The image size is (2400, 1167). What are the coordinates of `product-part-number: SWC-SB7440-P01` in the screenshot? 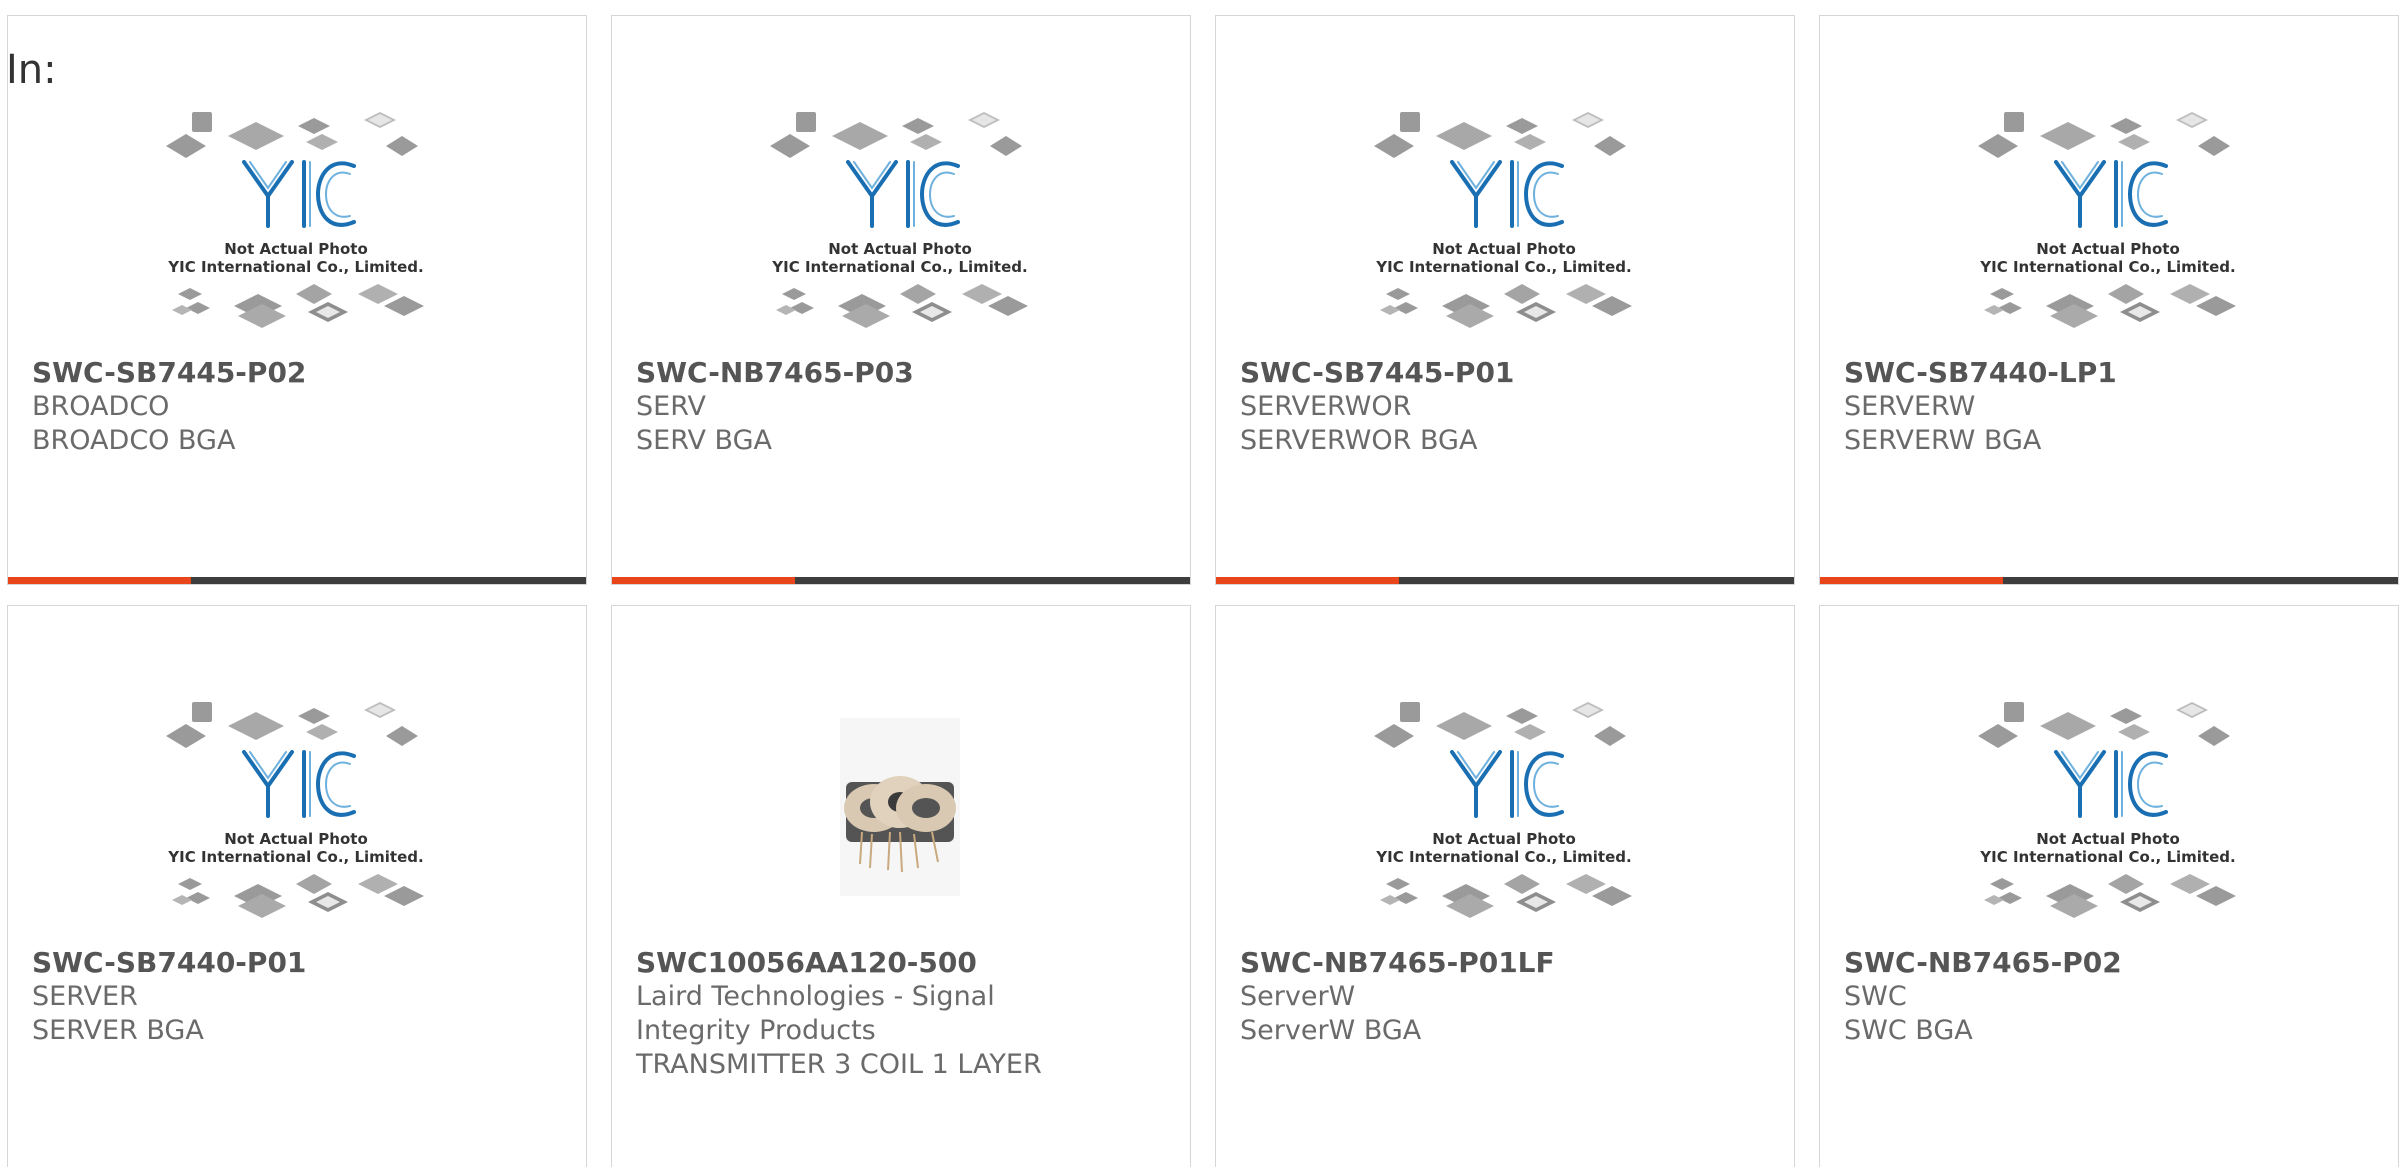 It's located at (292, 963).